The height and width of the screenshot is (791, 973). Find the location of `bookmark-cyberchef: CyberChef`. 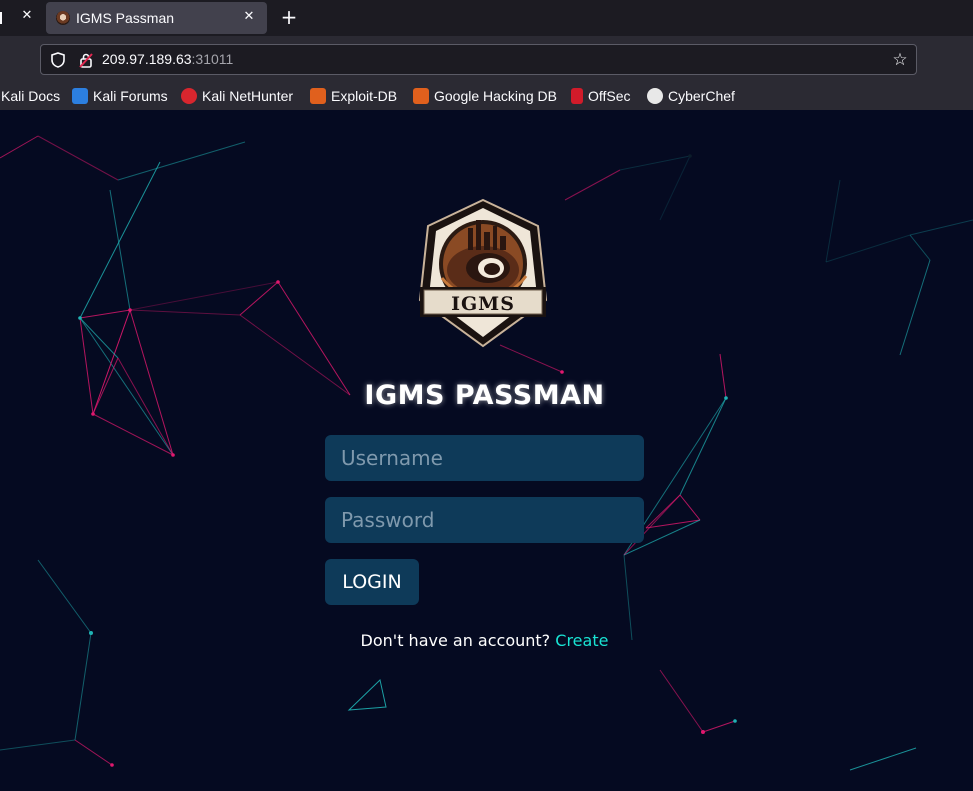

bookmark-cyberchef: CyberChef is located at coordinates (691, 96).